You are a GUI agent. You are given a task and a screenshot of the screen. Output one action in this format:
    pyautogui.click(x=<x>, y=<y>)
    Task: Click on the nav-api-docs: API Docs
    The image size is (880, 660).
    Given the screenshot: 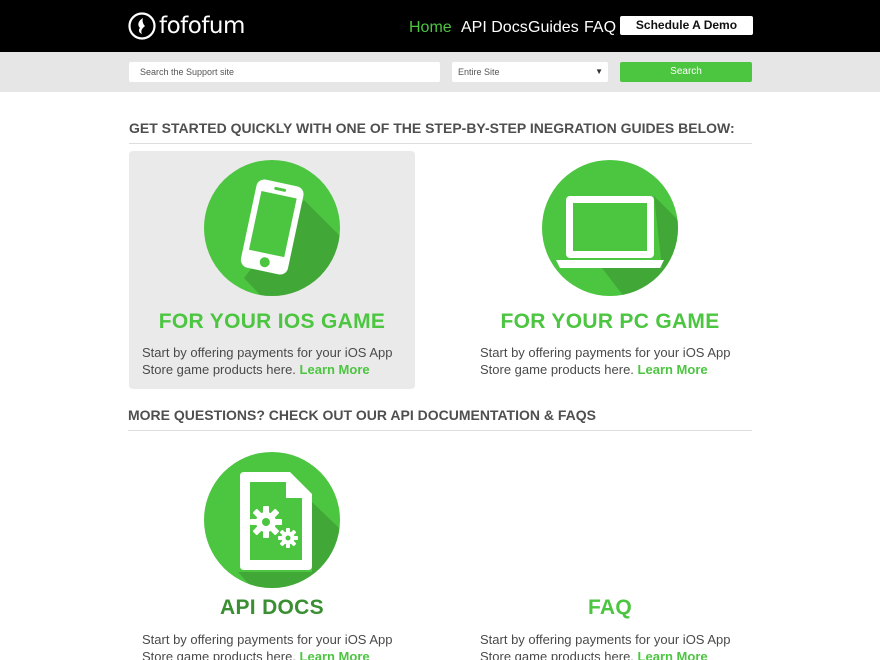 What is the action you would take?
    pyautogui.click(x=494, y=28)
    